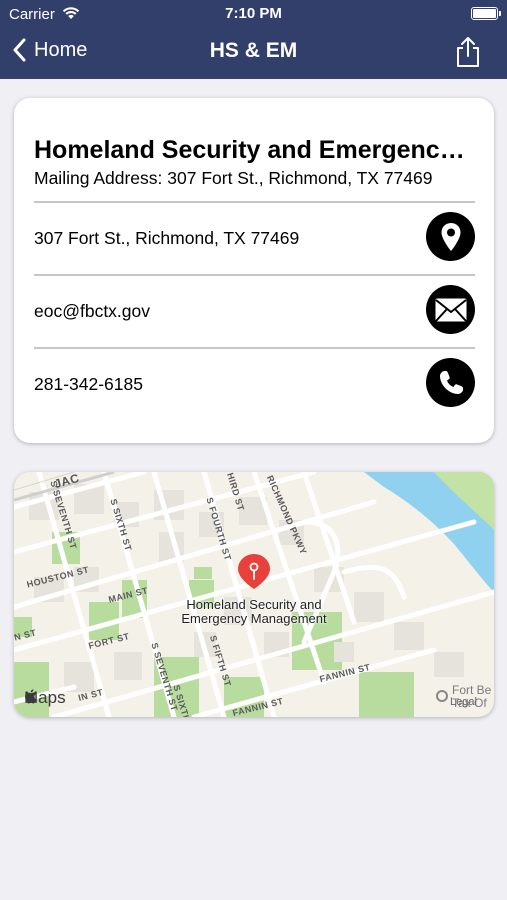  What do you see at coordinates (253, 53) in the screenshot?
I see `navigation-bar: Home HS & EM` at bounding box center [253, 53].